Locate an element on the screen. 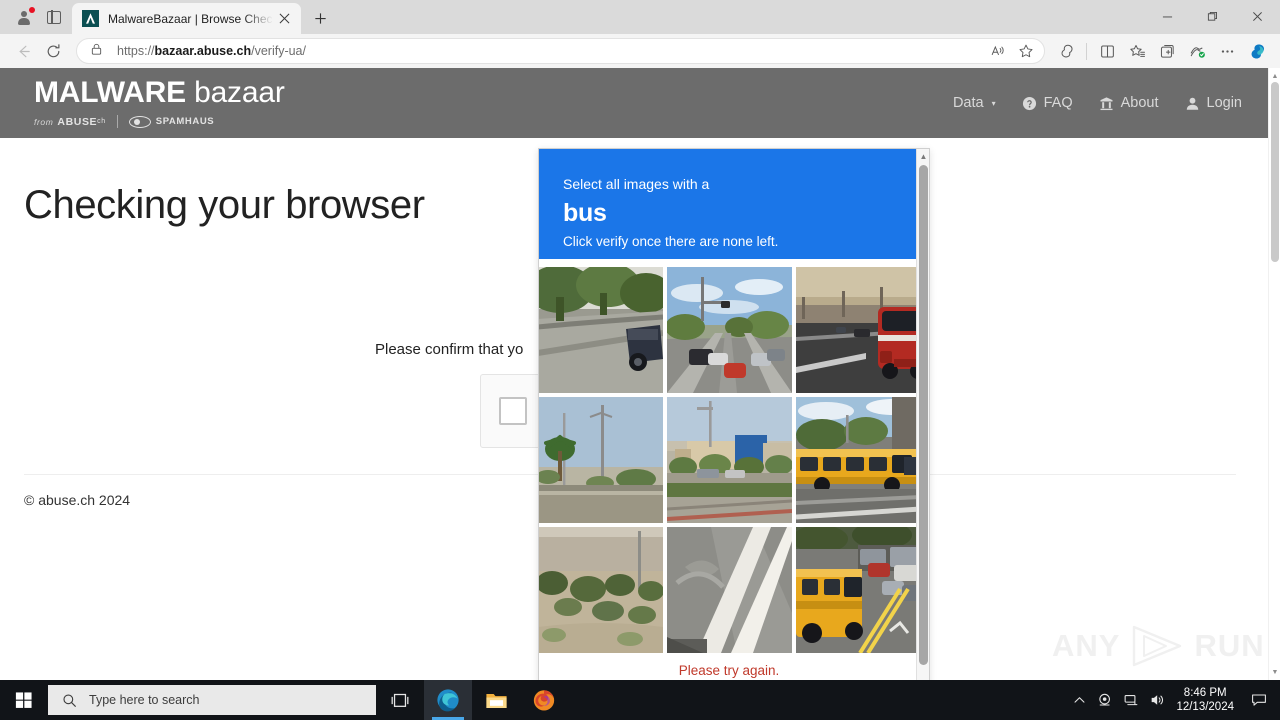  anyrun-text-right: RUN is located at coordinates (1229, 645).